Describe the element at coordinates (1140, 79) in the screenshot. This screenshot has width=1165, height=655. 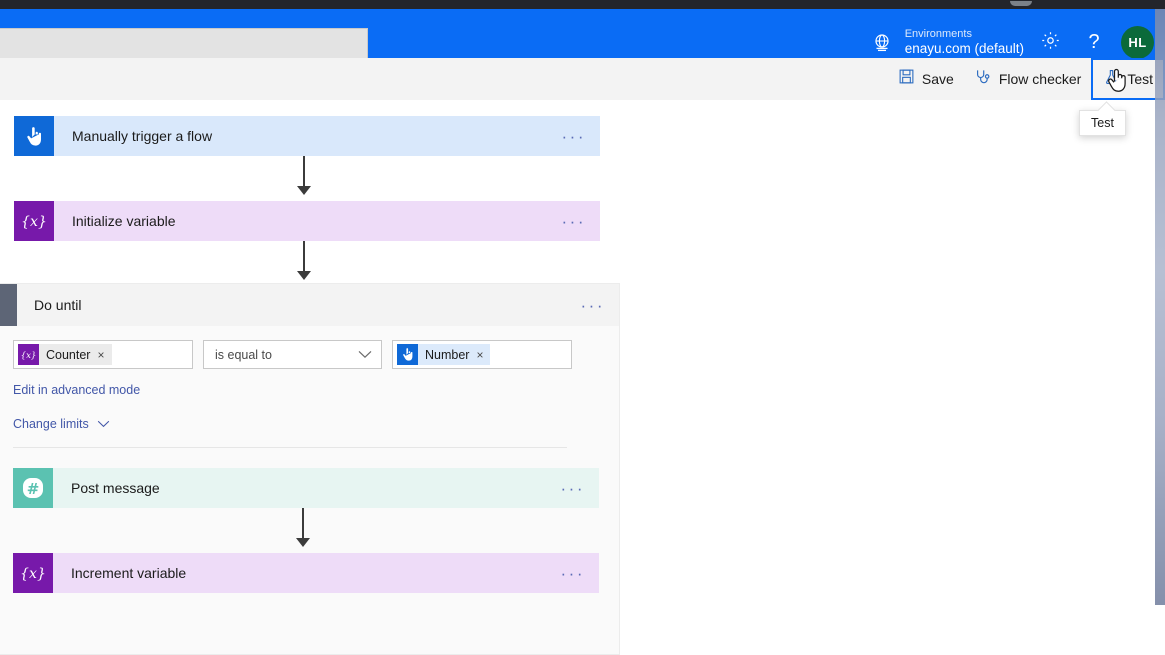
I see `test-label: Test` at that location.